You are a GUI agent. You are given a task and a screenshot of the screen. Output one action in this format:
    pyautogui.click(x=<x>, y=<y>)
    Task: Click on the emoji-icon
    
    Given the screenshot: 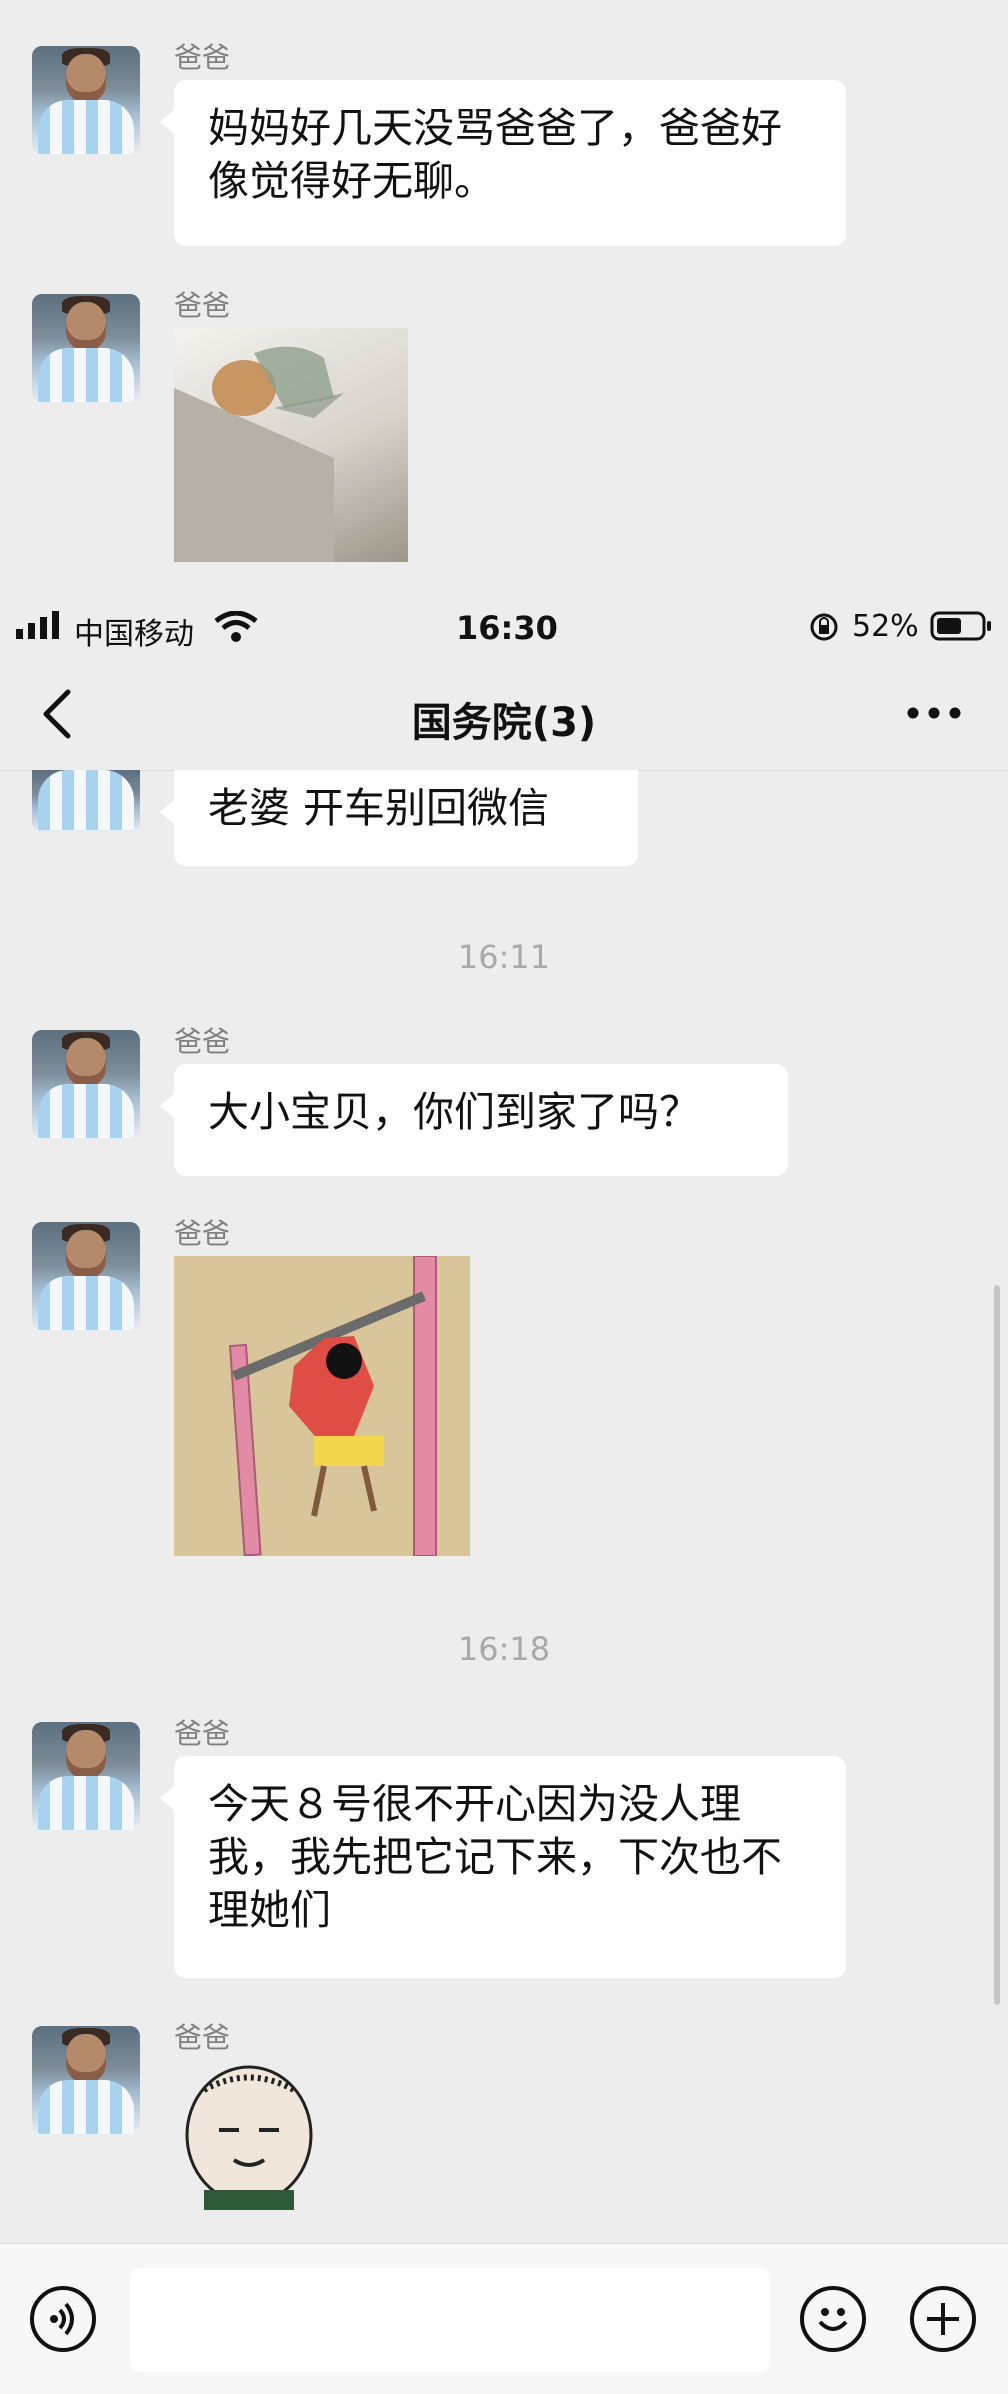 What is the action you would take?
    pyautogui.click(x=833, y=2319)
    